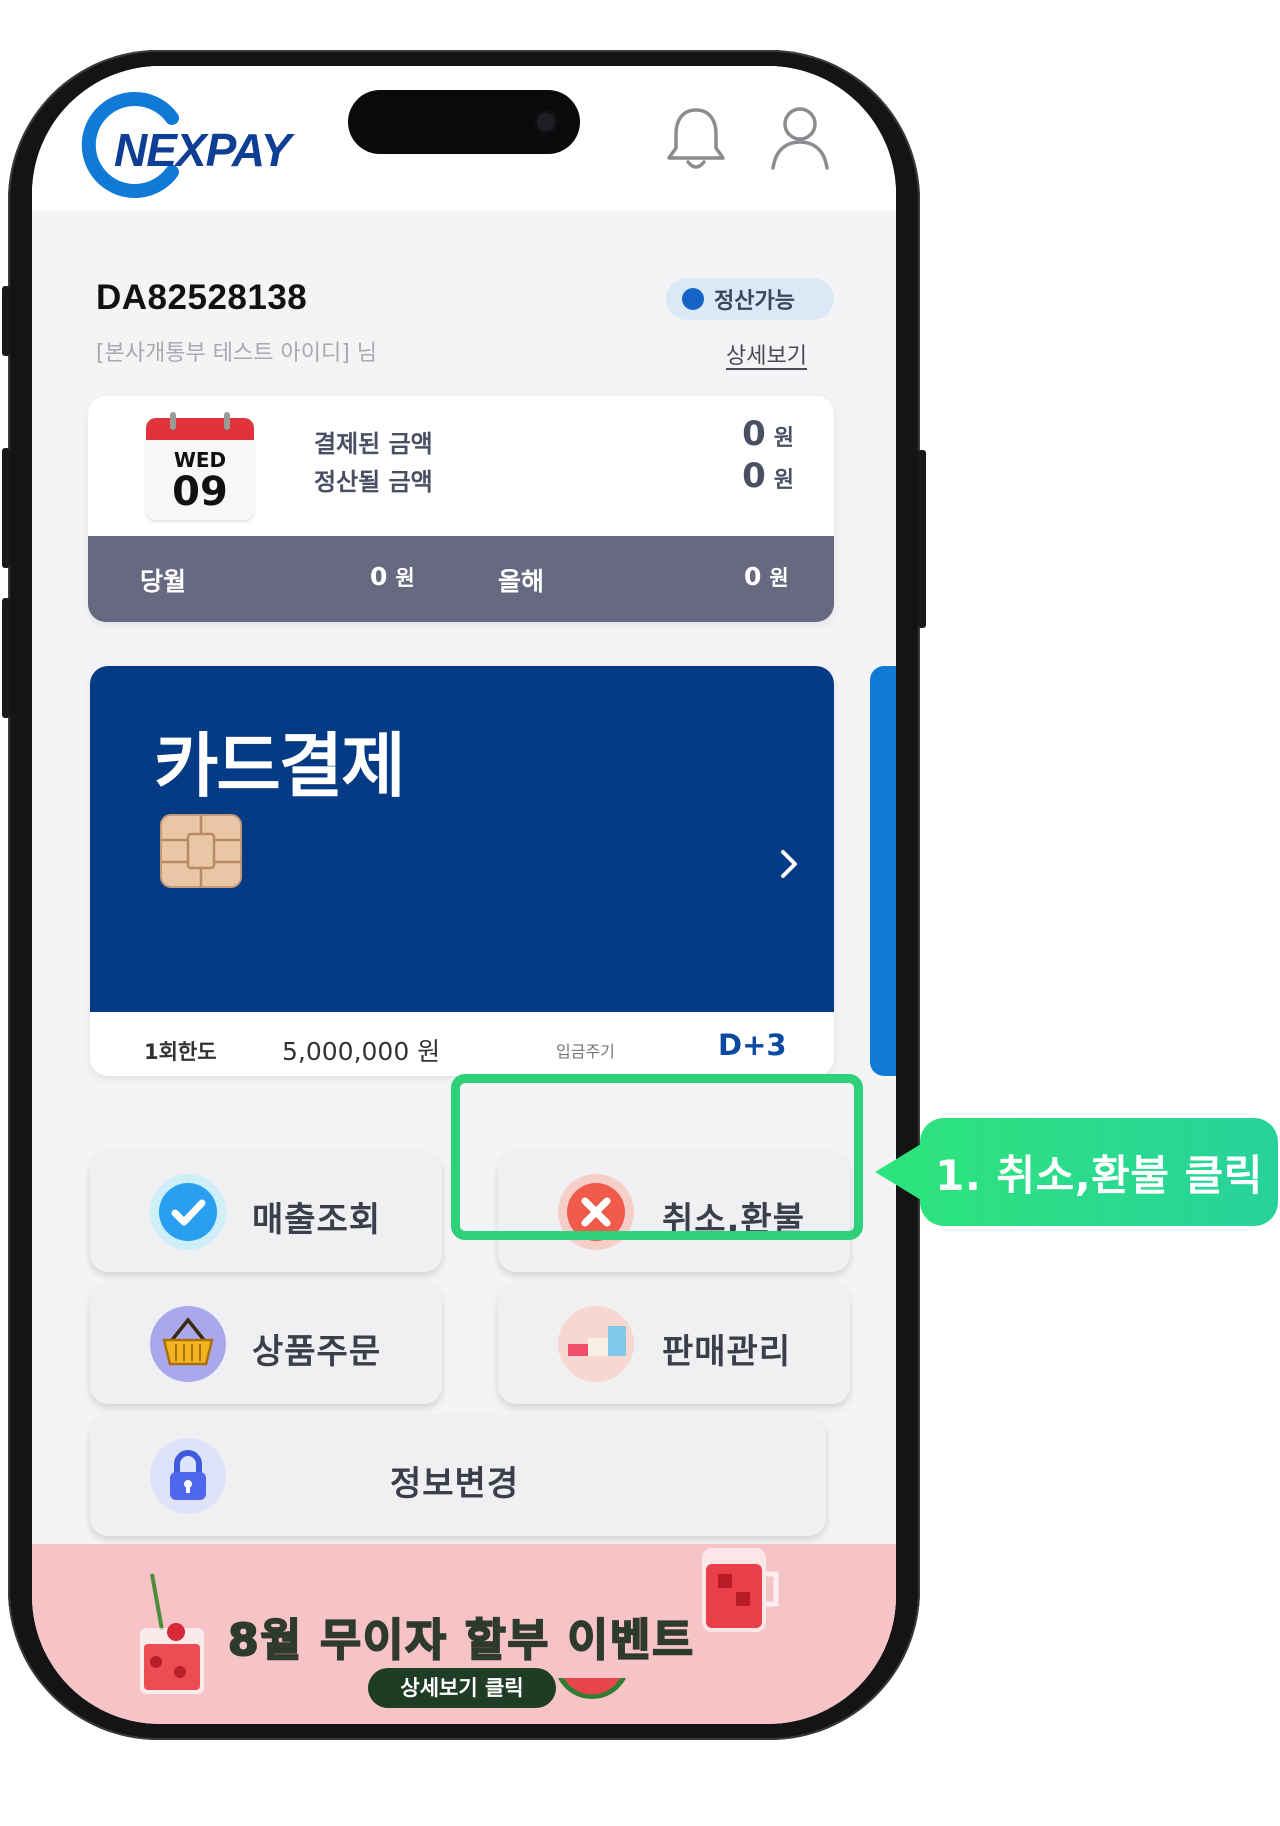 The height and width of the screenshot is (1826, 1280). What do you see at coordinates (379, 576) in the screenshot?
I see `month-number: 0` at bounding box center [379, 576].